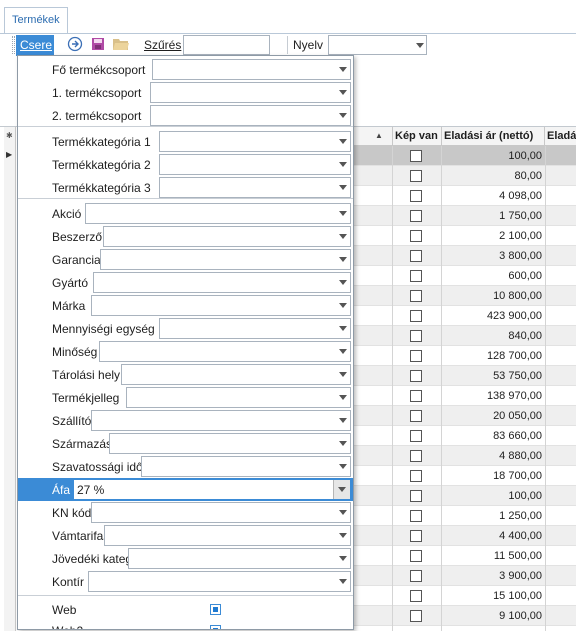 This screenshot has width=576, height=631. Describe the element at coordinates (464, 516) in the screenshot. I see `table-row: 1 250,00` at that location.